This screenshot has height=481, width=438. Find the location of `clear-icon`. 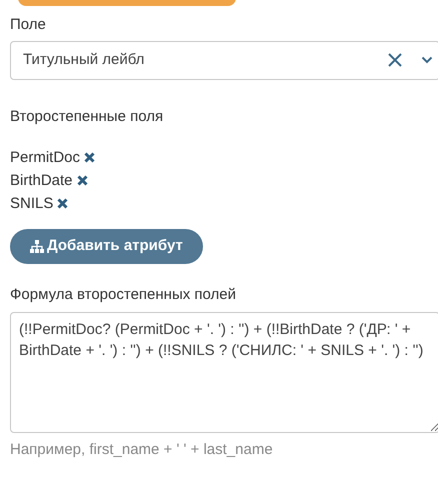

clear-icon is located at coordinates (395, 60).